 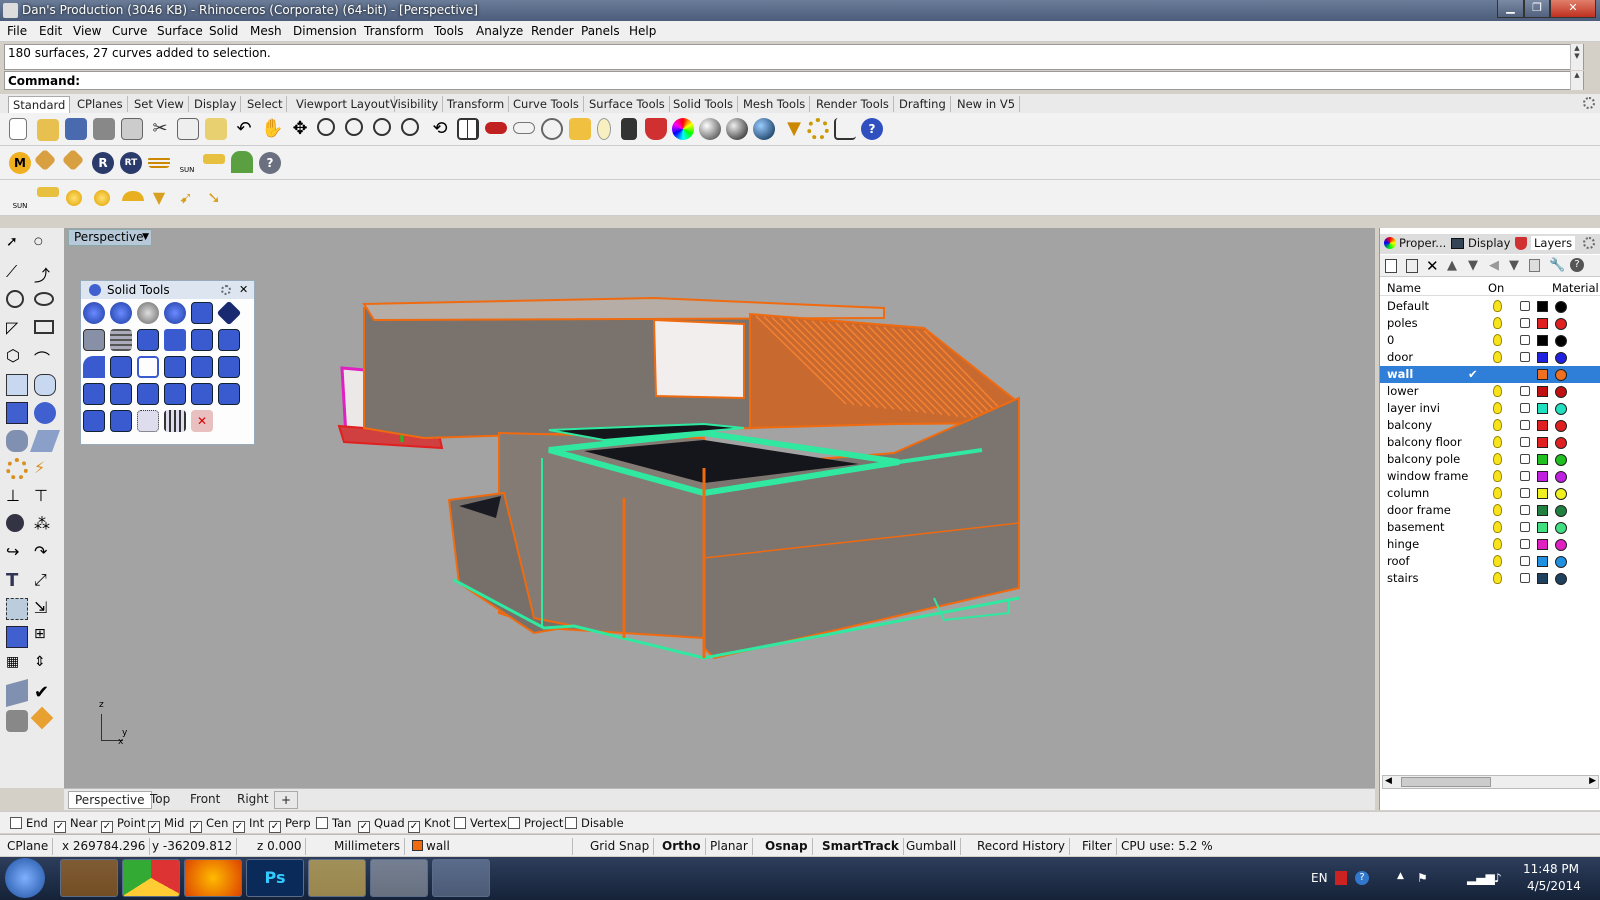 I want to click on new-layer-icon, so click(x=1391, y=266).